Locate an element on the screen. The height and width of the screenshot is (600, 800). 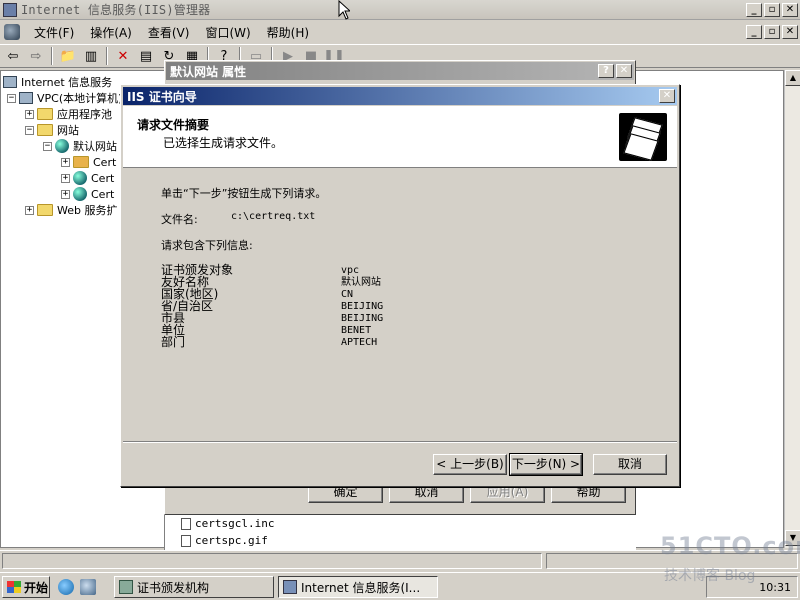
show-tree-icon: ▥ is located at coordinates (91, 56).